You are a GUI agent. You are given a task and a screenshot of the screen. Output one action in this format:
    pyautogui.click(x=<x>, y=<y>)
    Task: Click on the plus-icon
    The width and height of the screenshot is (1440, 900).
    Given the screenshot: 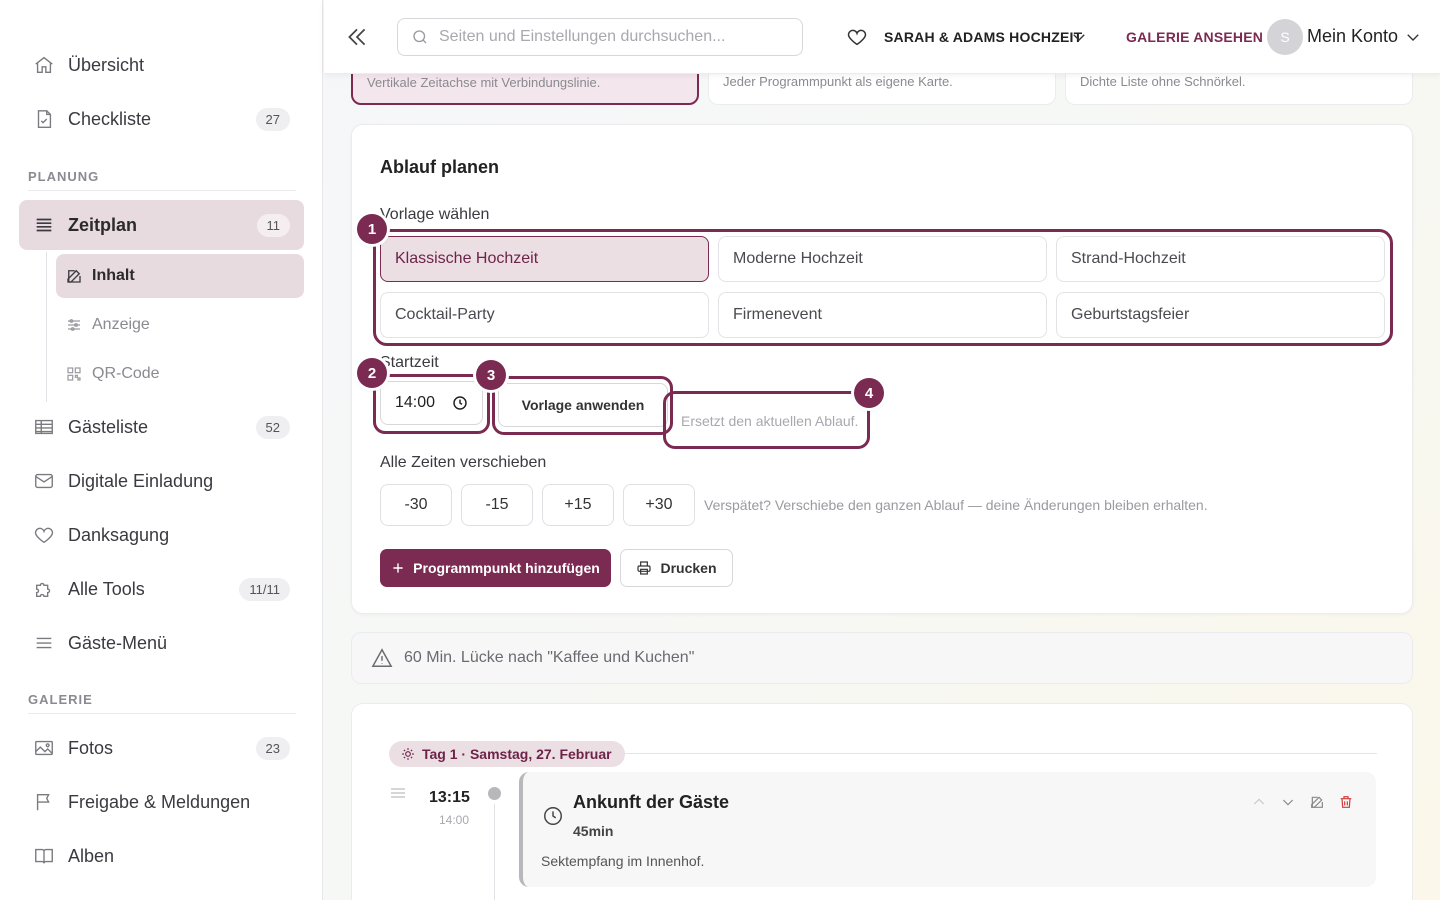 What is the action you would take?
    pyautogui.click(x=398, y=568)
    